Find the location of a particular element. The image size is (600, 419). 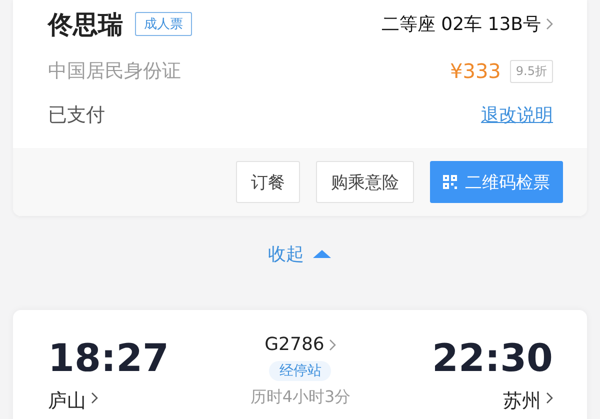

arrival-station: 苏州 is located at coordinates (521, 401).